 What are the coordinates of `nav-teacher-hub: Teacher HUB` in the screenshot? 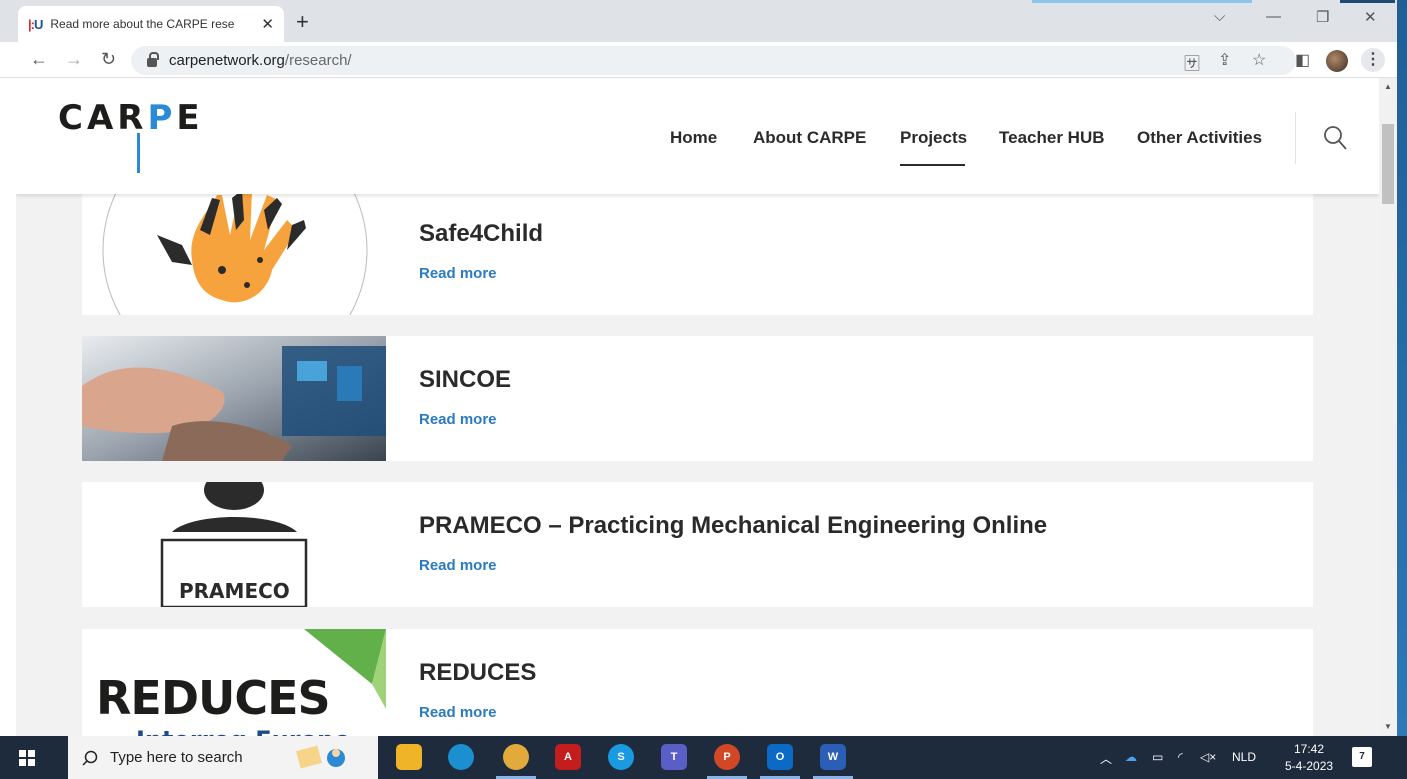 It's located at (1052, 138).